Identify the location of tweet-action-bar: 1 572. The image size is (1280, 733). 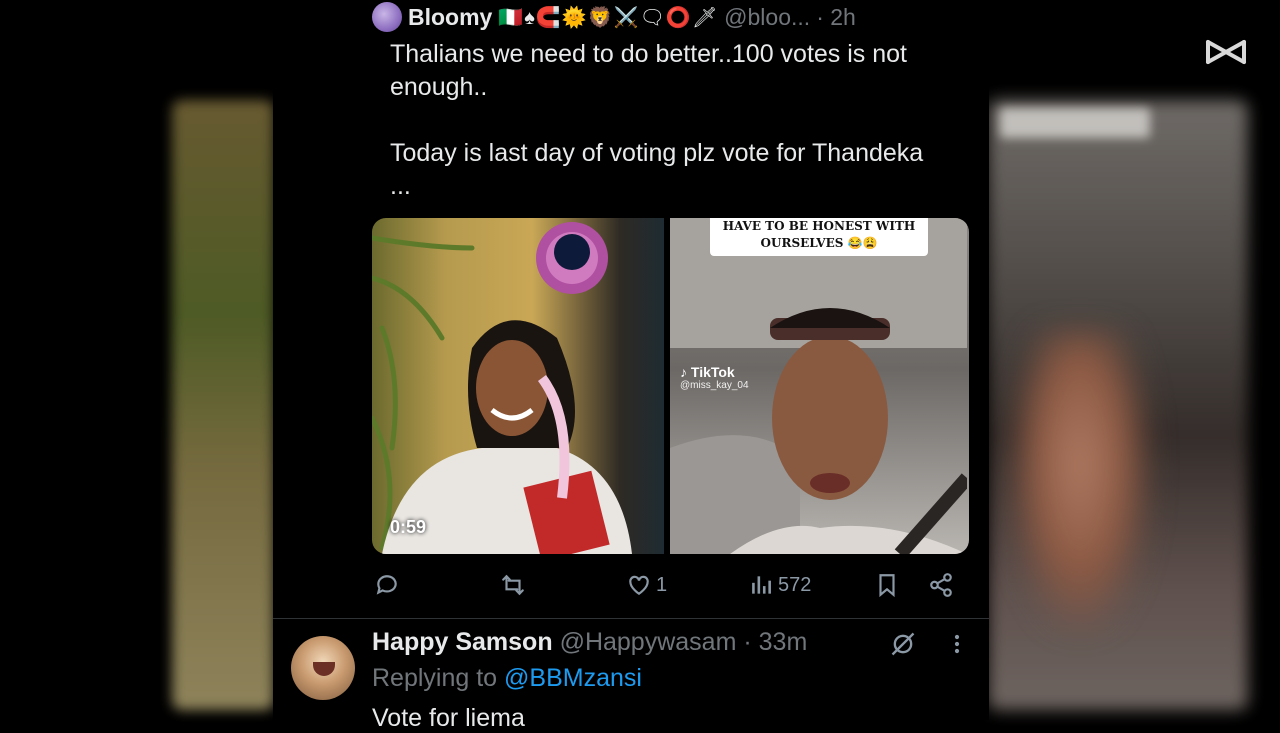
(670, 588).